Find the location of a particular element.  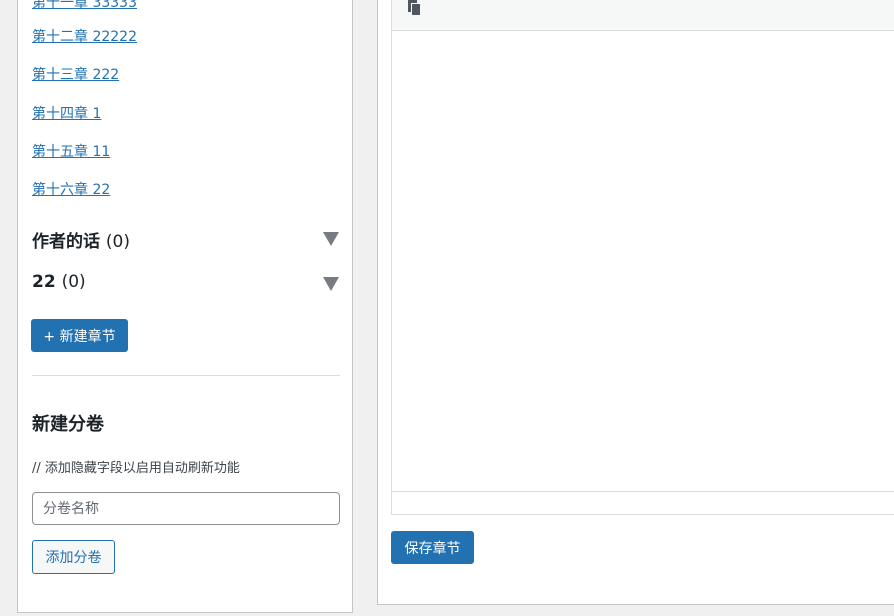

hidden-field-note: // 添加隐藏字段以启用自动刷新功能 is located at coordinates (136, 468).